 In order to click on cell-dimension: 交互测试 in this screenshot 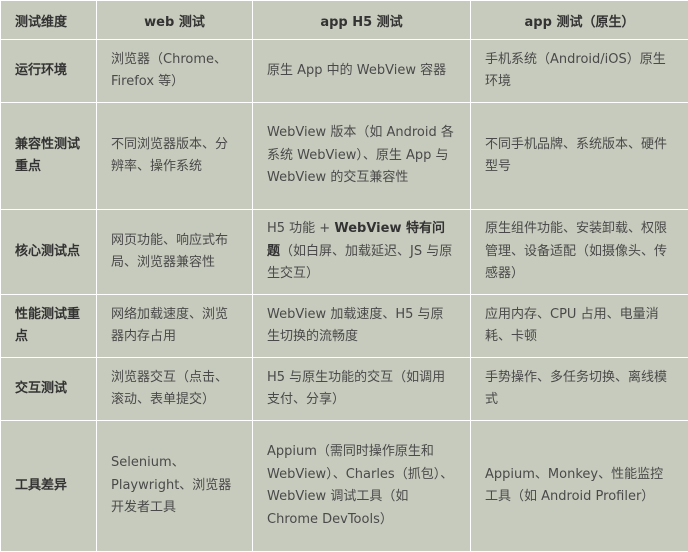, I will do `click(49, 389)`.